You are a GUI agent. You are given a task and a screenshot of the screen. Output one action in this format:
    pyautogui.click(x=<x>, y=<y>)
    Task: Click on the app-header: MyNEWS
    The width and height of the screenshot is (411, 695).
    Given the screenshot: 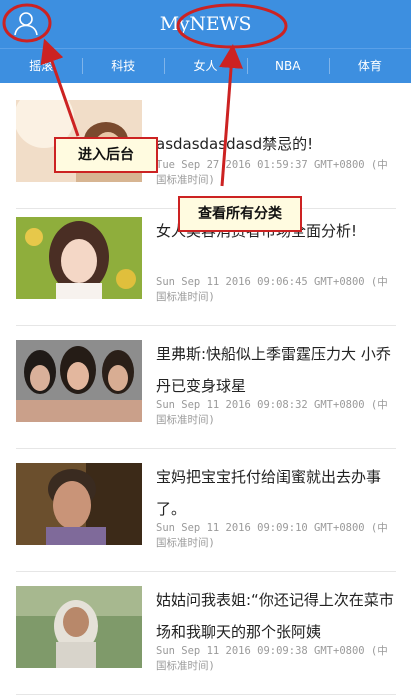 What is the action you would take?
    pyautogui.click(x=205, y=24)
    